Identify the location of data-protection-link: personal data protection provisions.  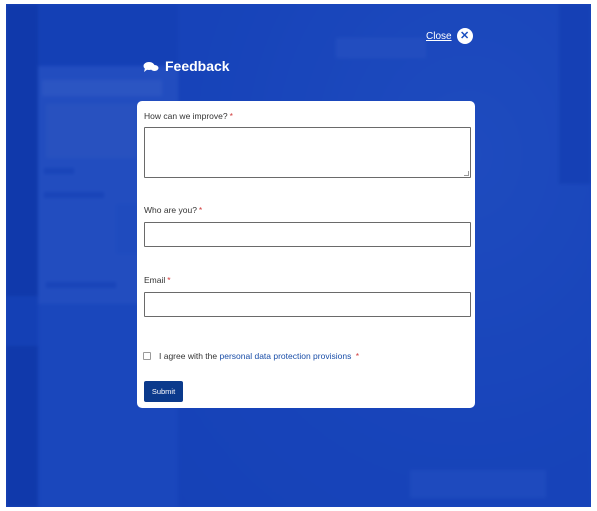
(286, 356).